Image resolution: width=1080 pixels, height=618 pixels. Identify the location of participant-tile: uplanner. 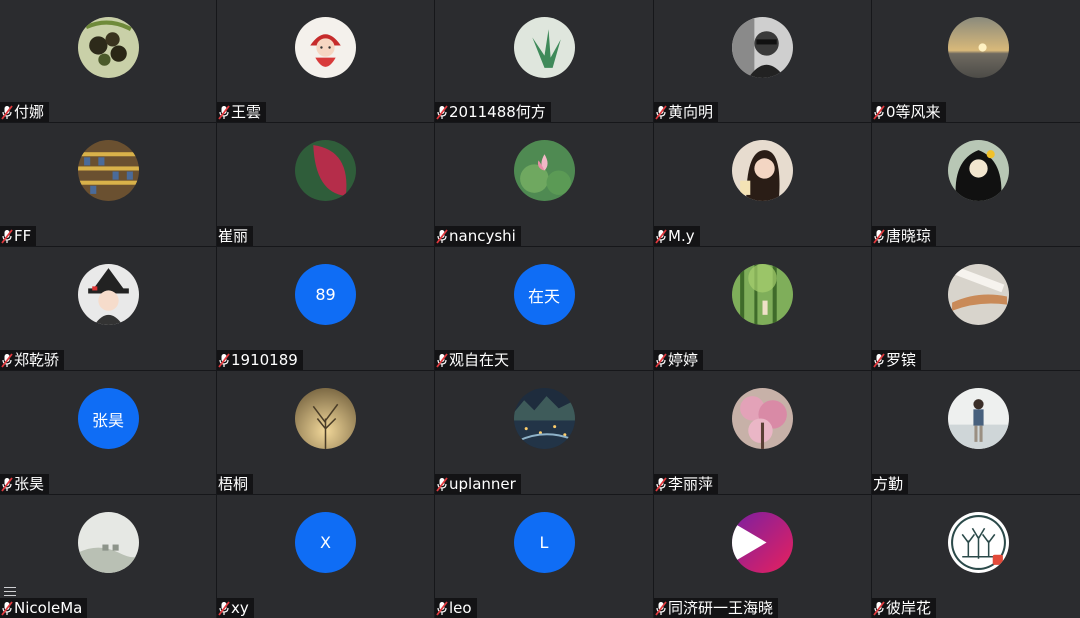
(544, 432).